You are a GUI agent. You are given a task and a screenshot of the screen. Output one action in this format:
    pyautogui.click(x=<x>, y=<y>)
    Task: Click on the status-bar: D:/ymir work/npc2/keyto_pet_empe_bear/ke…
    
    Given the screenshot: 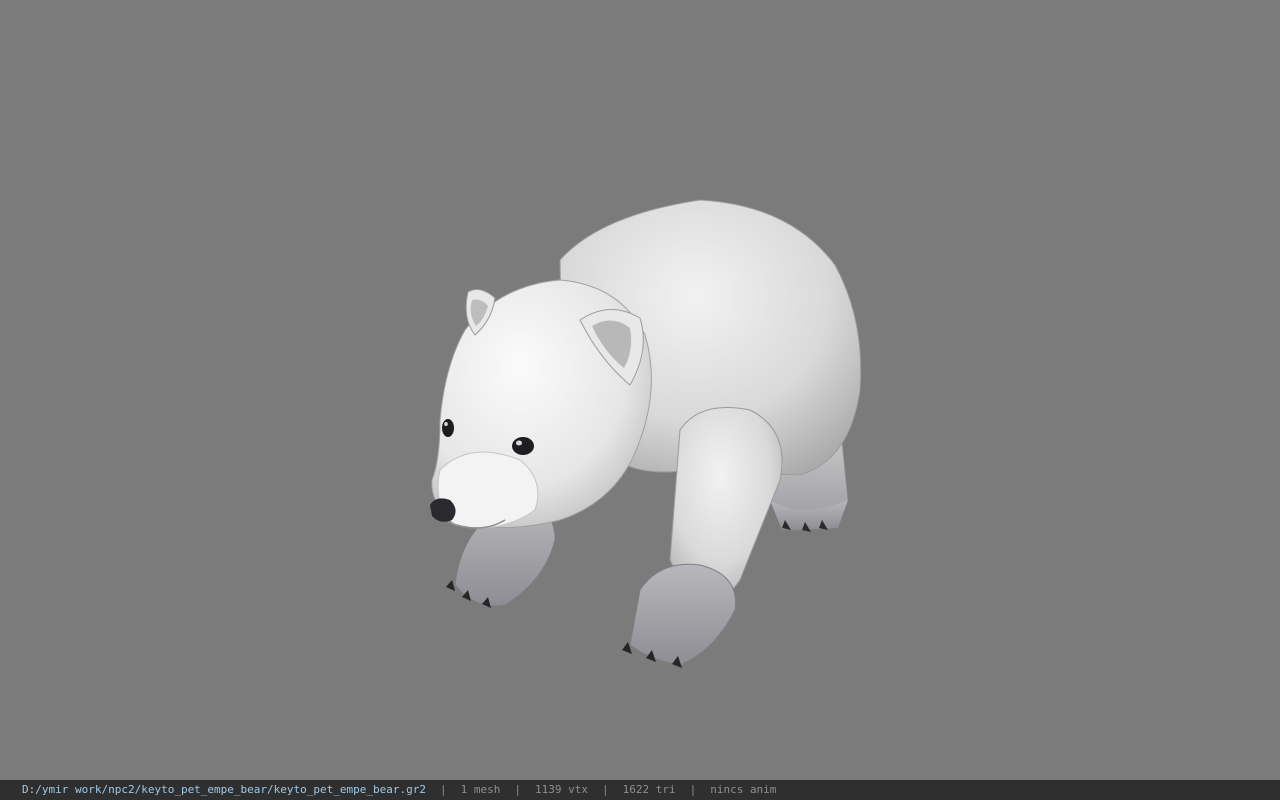 What is the action you would take?
    pyautogui.click(x=640, y=790)
    